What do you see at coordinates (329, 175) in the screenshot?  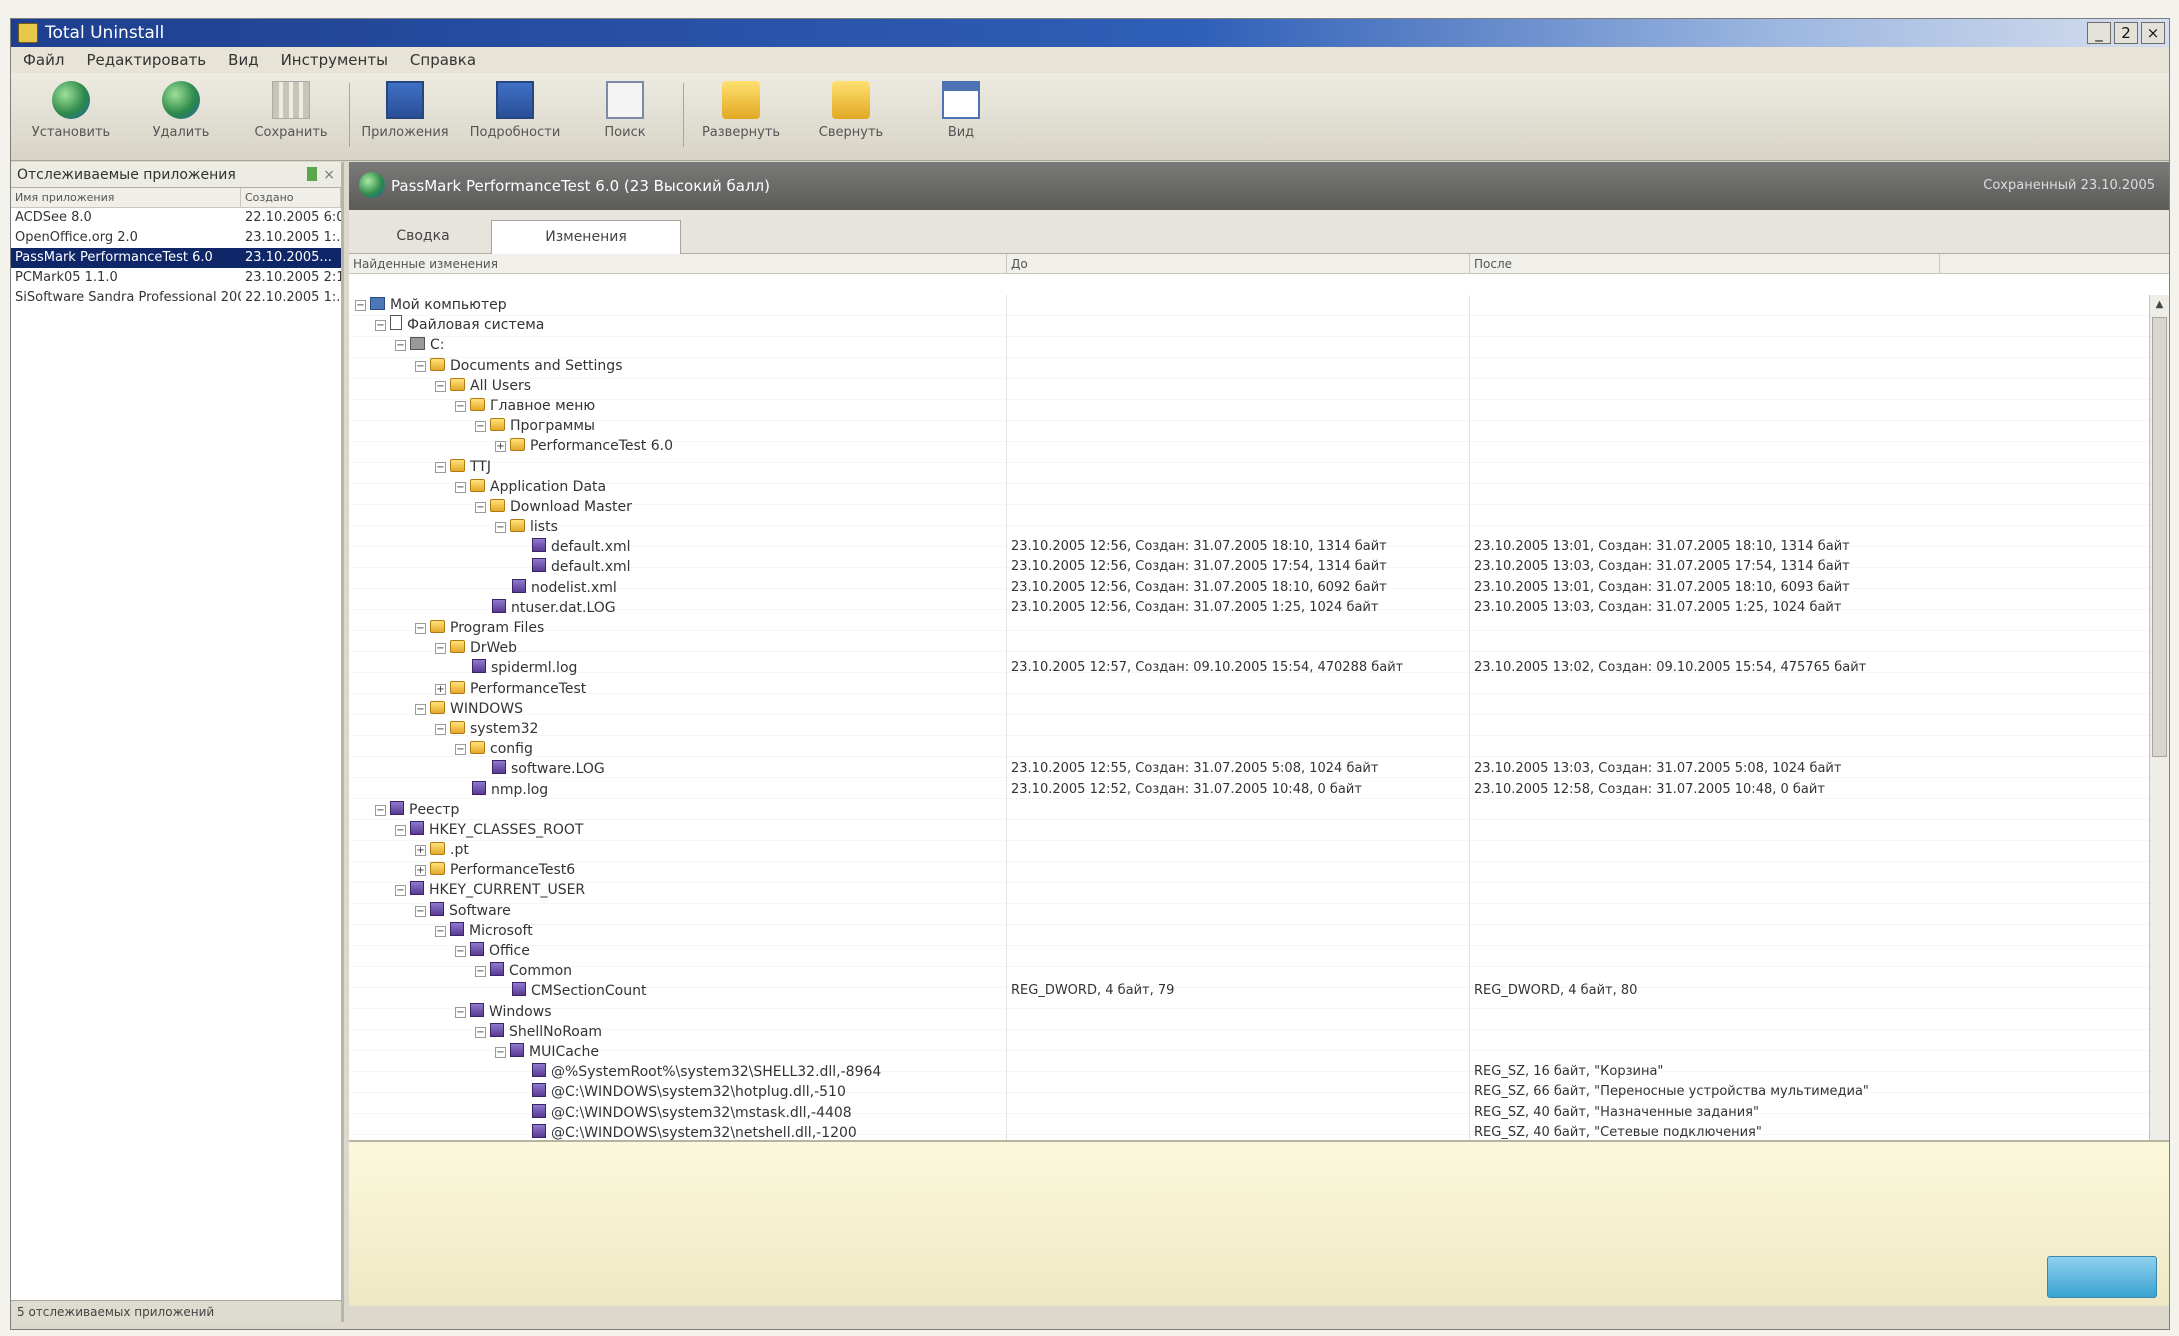 I see `close-panel-icon: ×` at bounding box center [329, 175].